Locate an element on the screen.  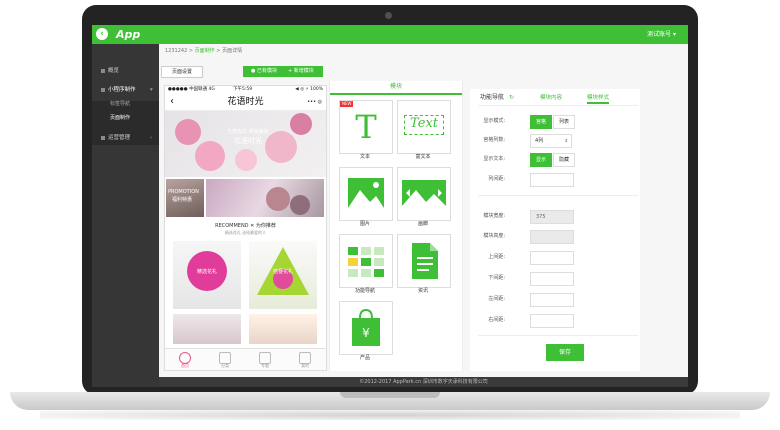
footer: ©2012-2017 AppPark.cn 深圳市数字天承科技有限公司 is located at coordinates (423, 382).